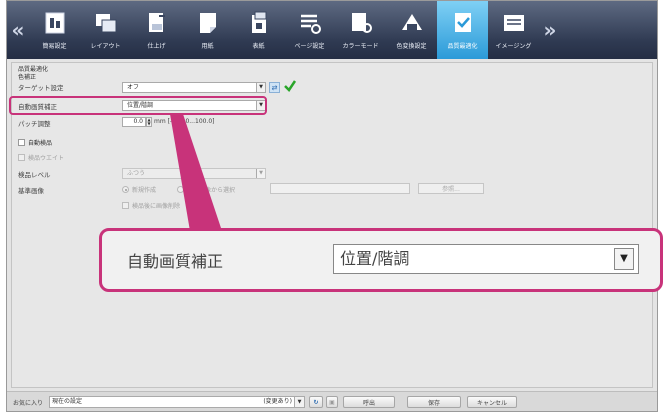 The width and height of the screenshot is (664, 412). Describe the element at coordinates (175, 261) in the screenshot. I see `zoom-label: 自動画質補正` at that location.